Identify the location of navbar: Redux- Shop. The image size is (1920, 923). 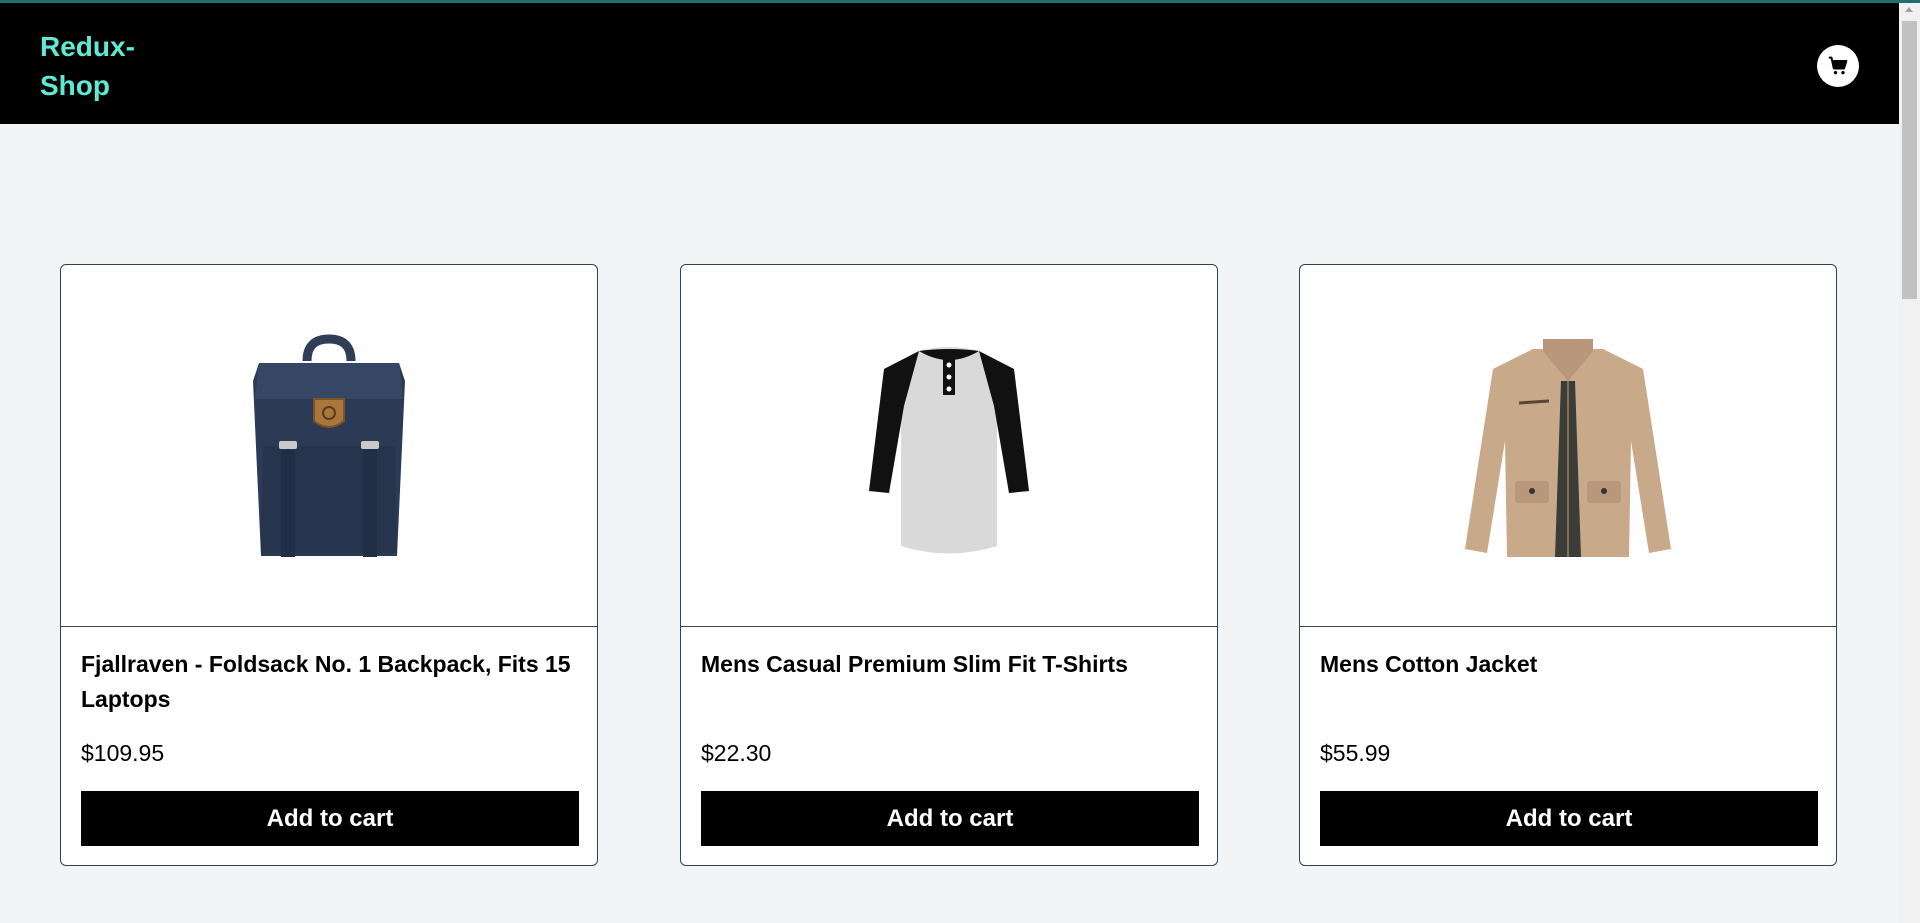
(949, 63).